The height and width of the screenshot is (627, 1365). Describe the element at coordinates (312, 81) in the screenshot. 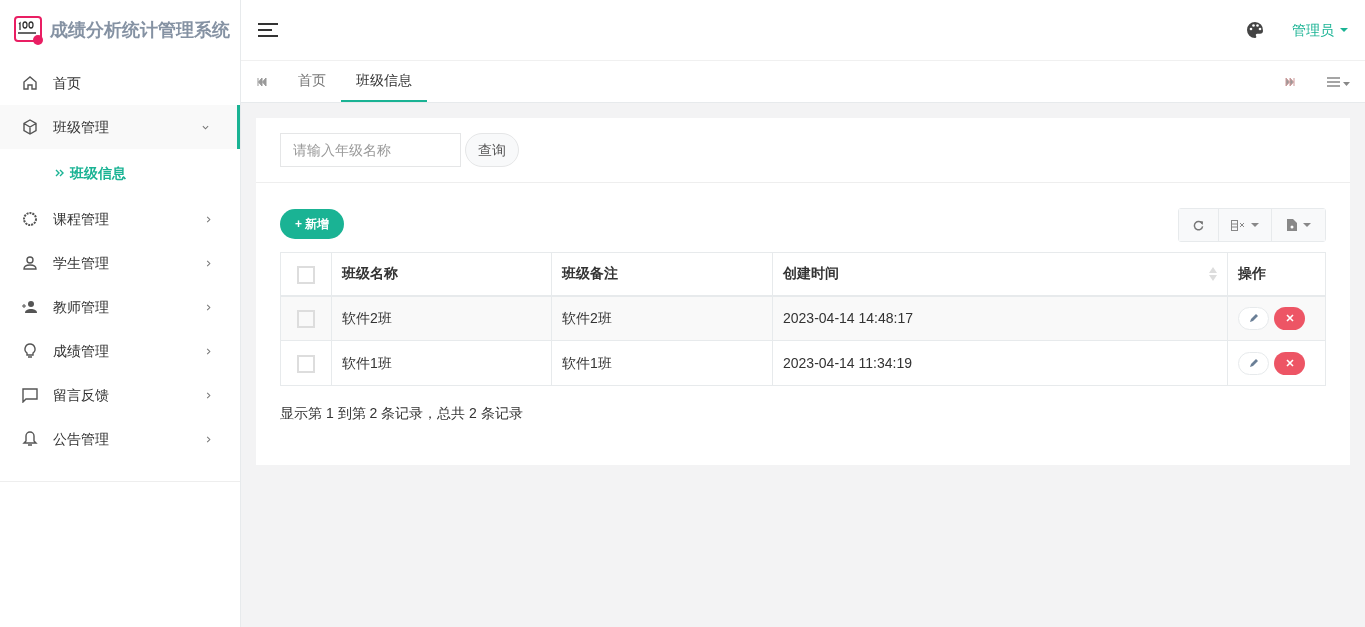

I see `tab: 首页` at that location.